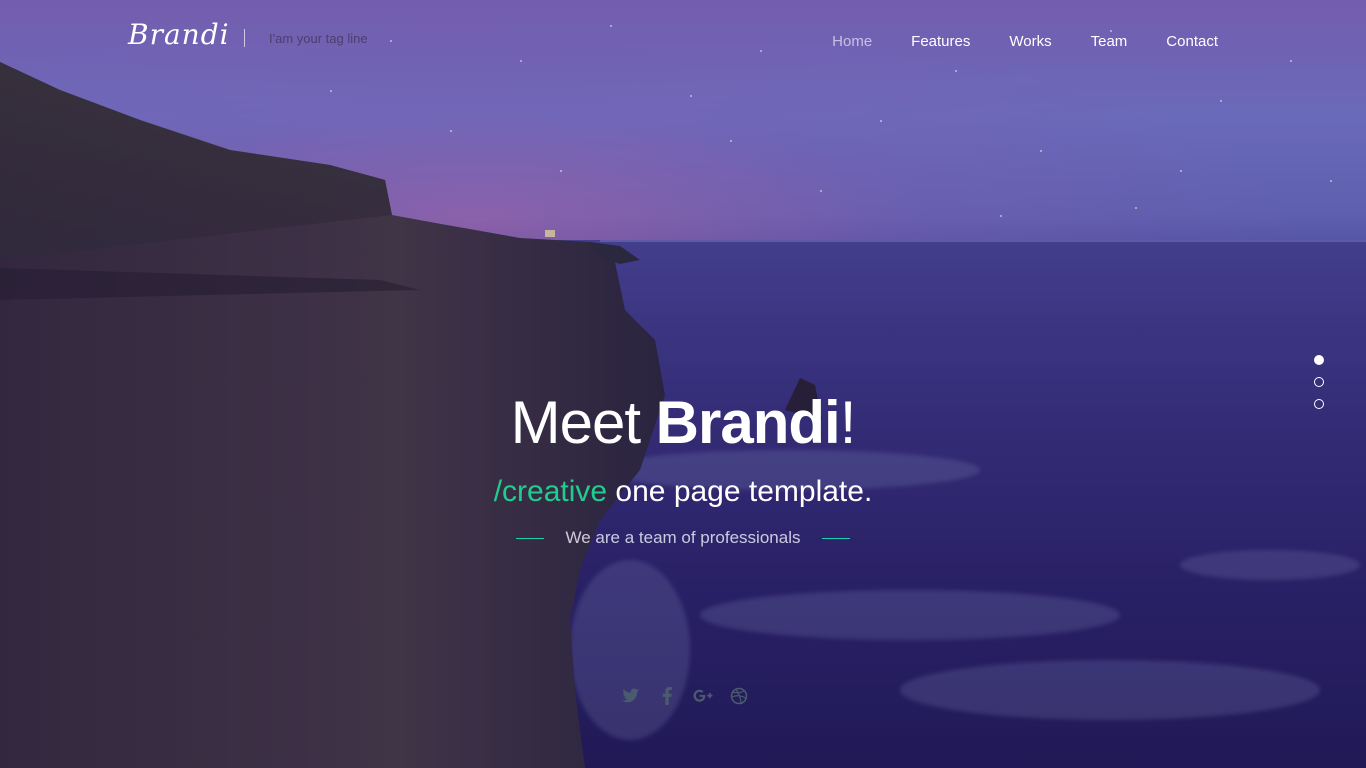  Describe the element at coordinates (1030, 41) in the screenshot. I see `nav-works: Works` at that location.